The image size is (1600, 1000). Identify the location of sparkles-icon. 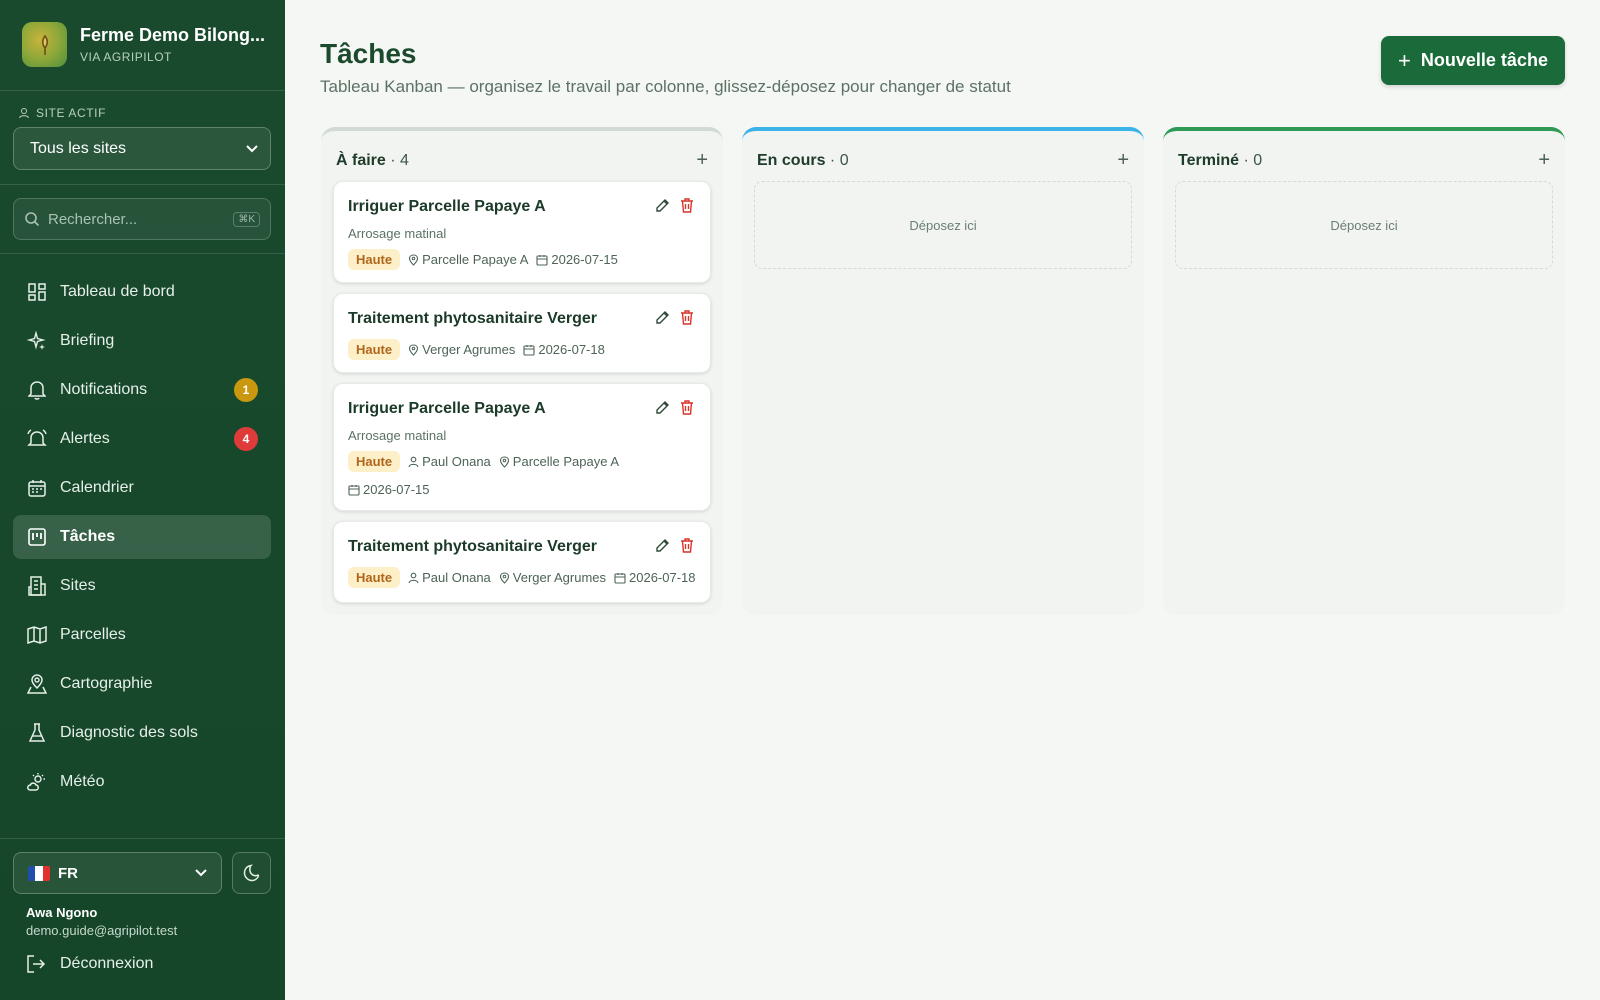
(37, 341).